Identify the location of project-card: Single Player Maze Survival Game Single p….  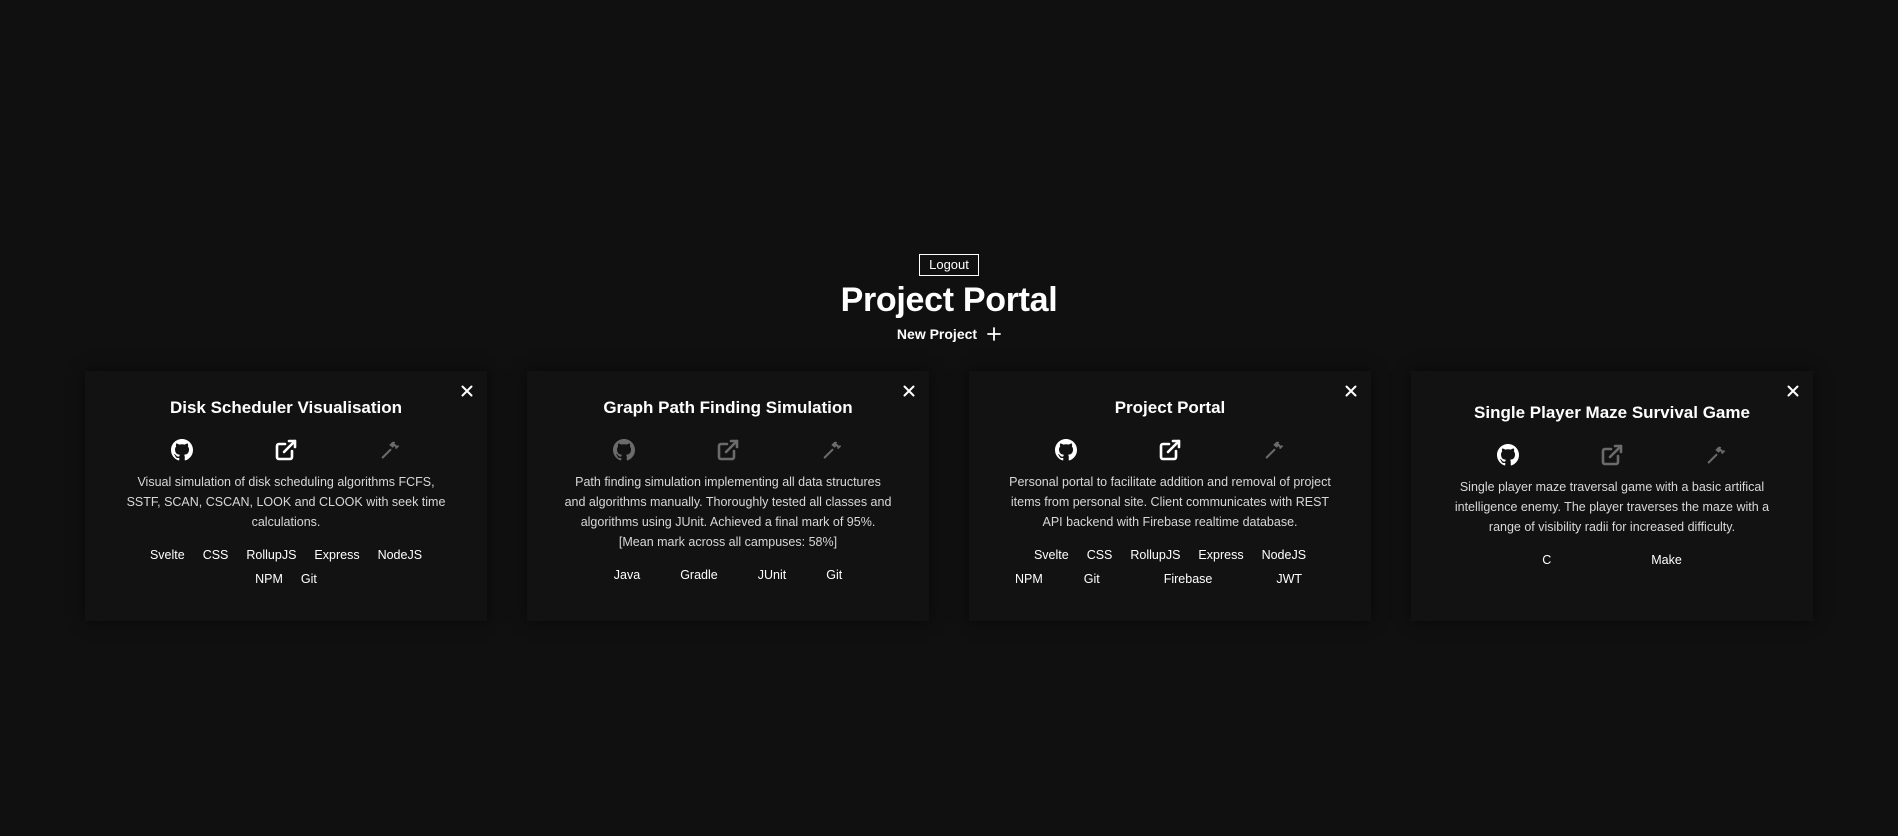
(1612, 496).